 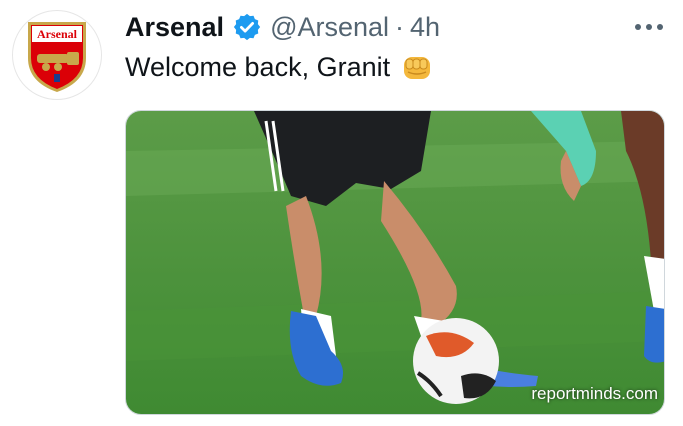 I want to click on verified-badge-icon, so click(x=247, y=27).